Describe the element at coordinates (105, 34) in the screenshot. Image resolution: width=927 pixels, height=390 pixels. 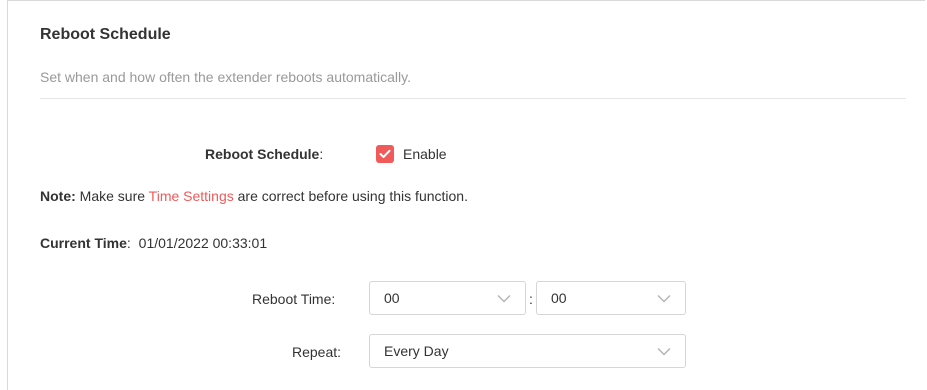
I see `section-title: Reboot Schedule` at that location.